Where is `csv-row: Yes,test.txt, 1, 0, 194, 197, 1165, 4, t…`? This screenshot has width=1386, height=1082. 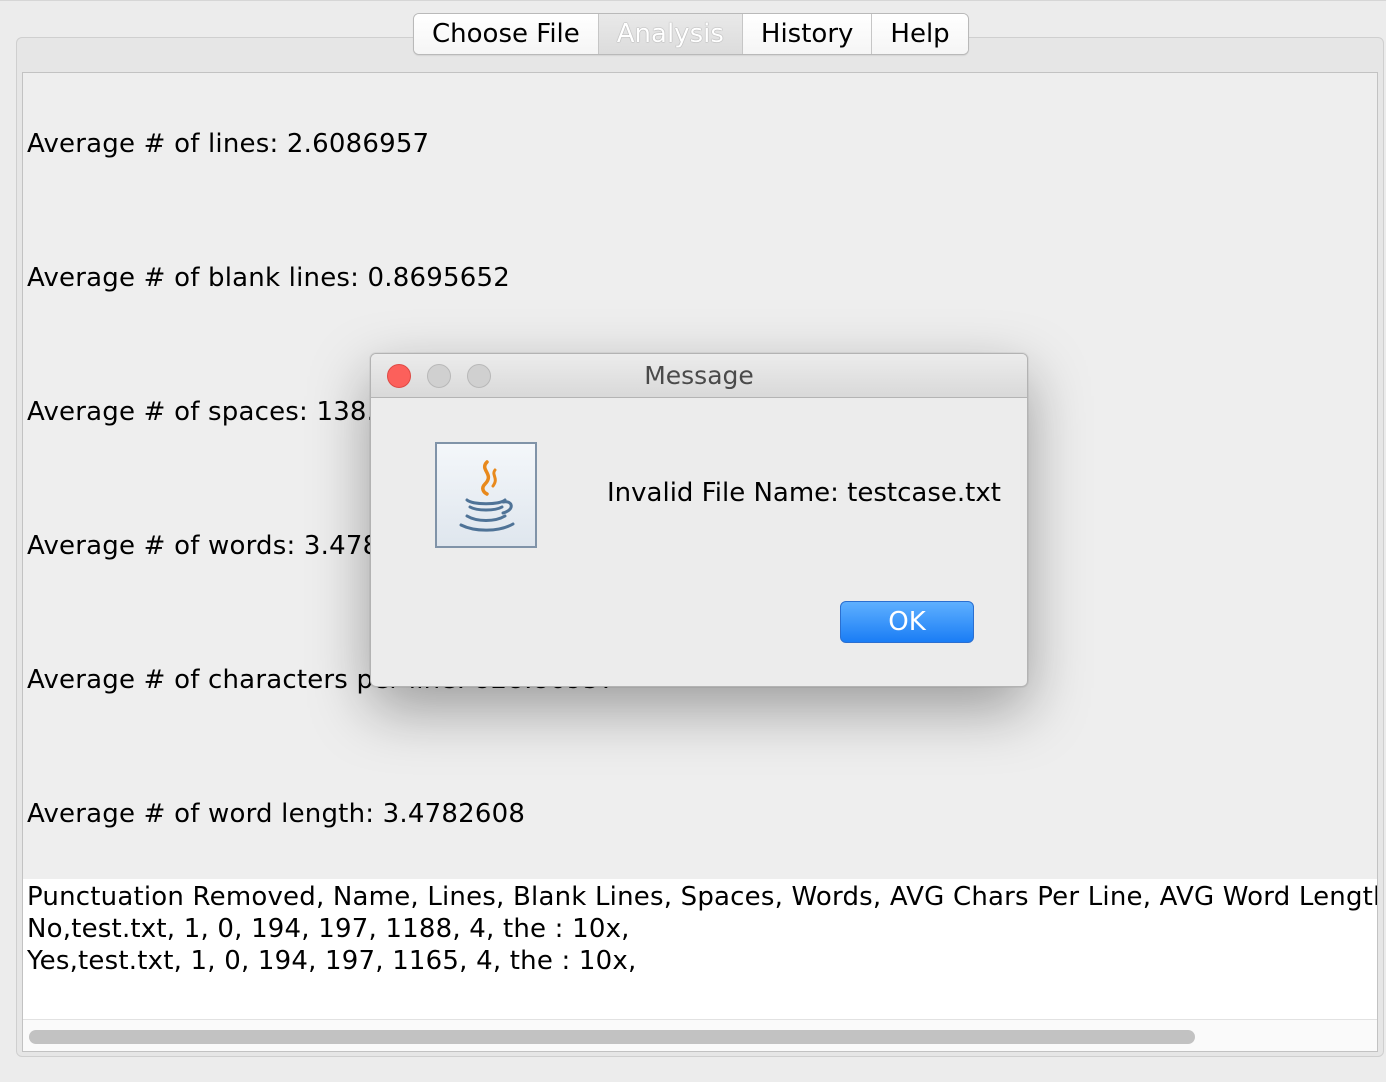 csv-row: Yes,test.txt, 1, 0, 194, 197, 1165, 4, t… is located at coordinates (332, 961).